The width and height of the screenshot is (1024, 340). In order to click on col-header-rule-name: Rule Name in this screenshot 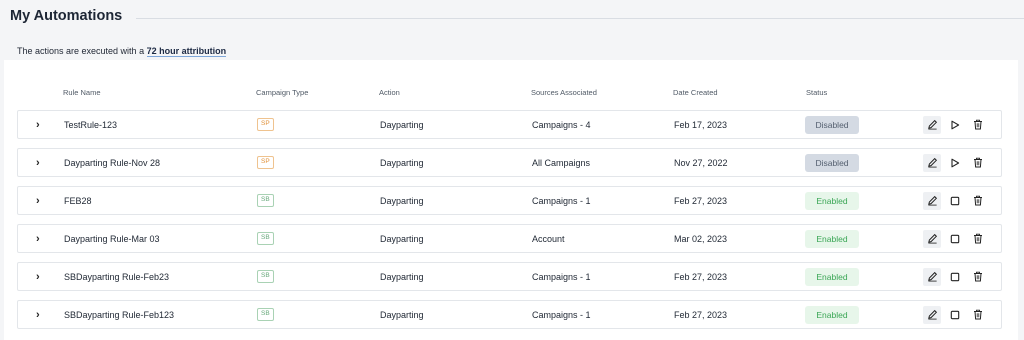, I will do `click(82, 92)`.